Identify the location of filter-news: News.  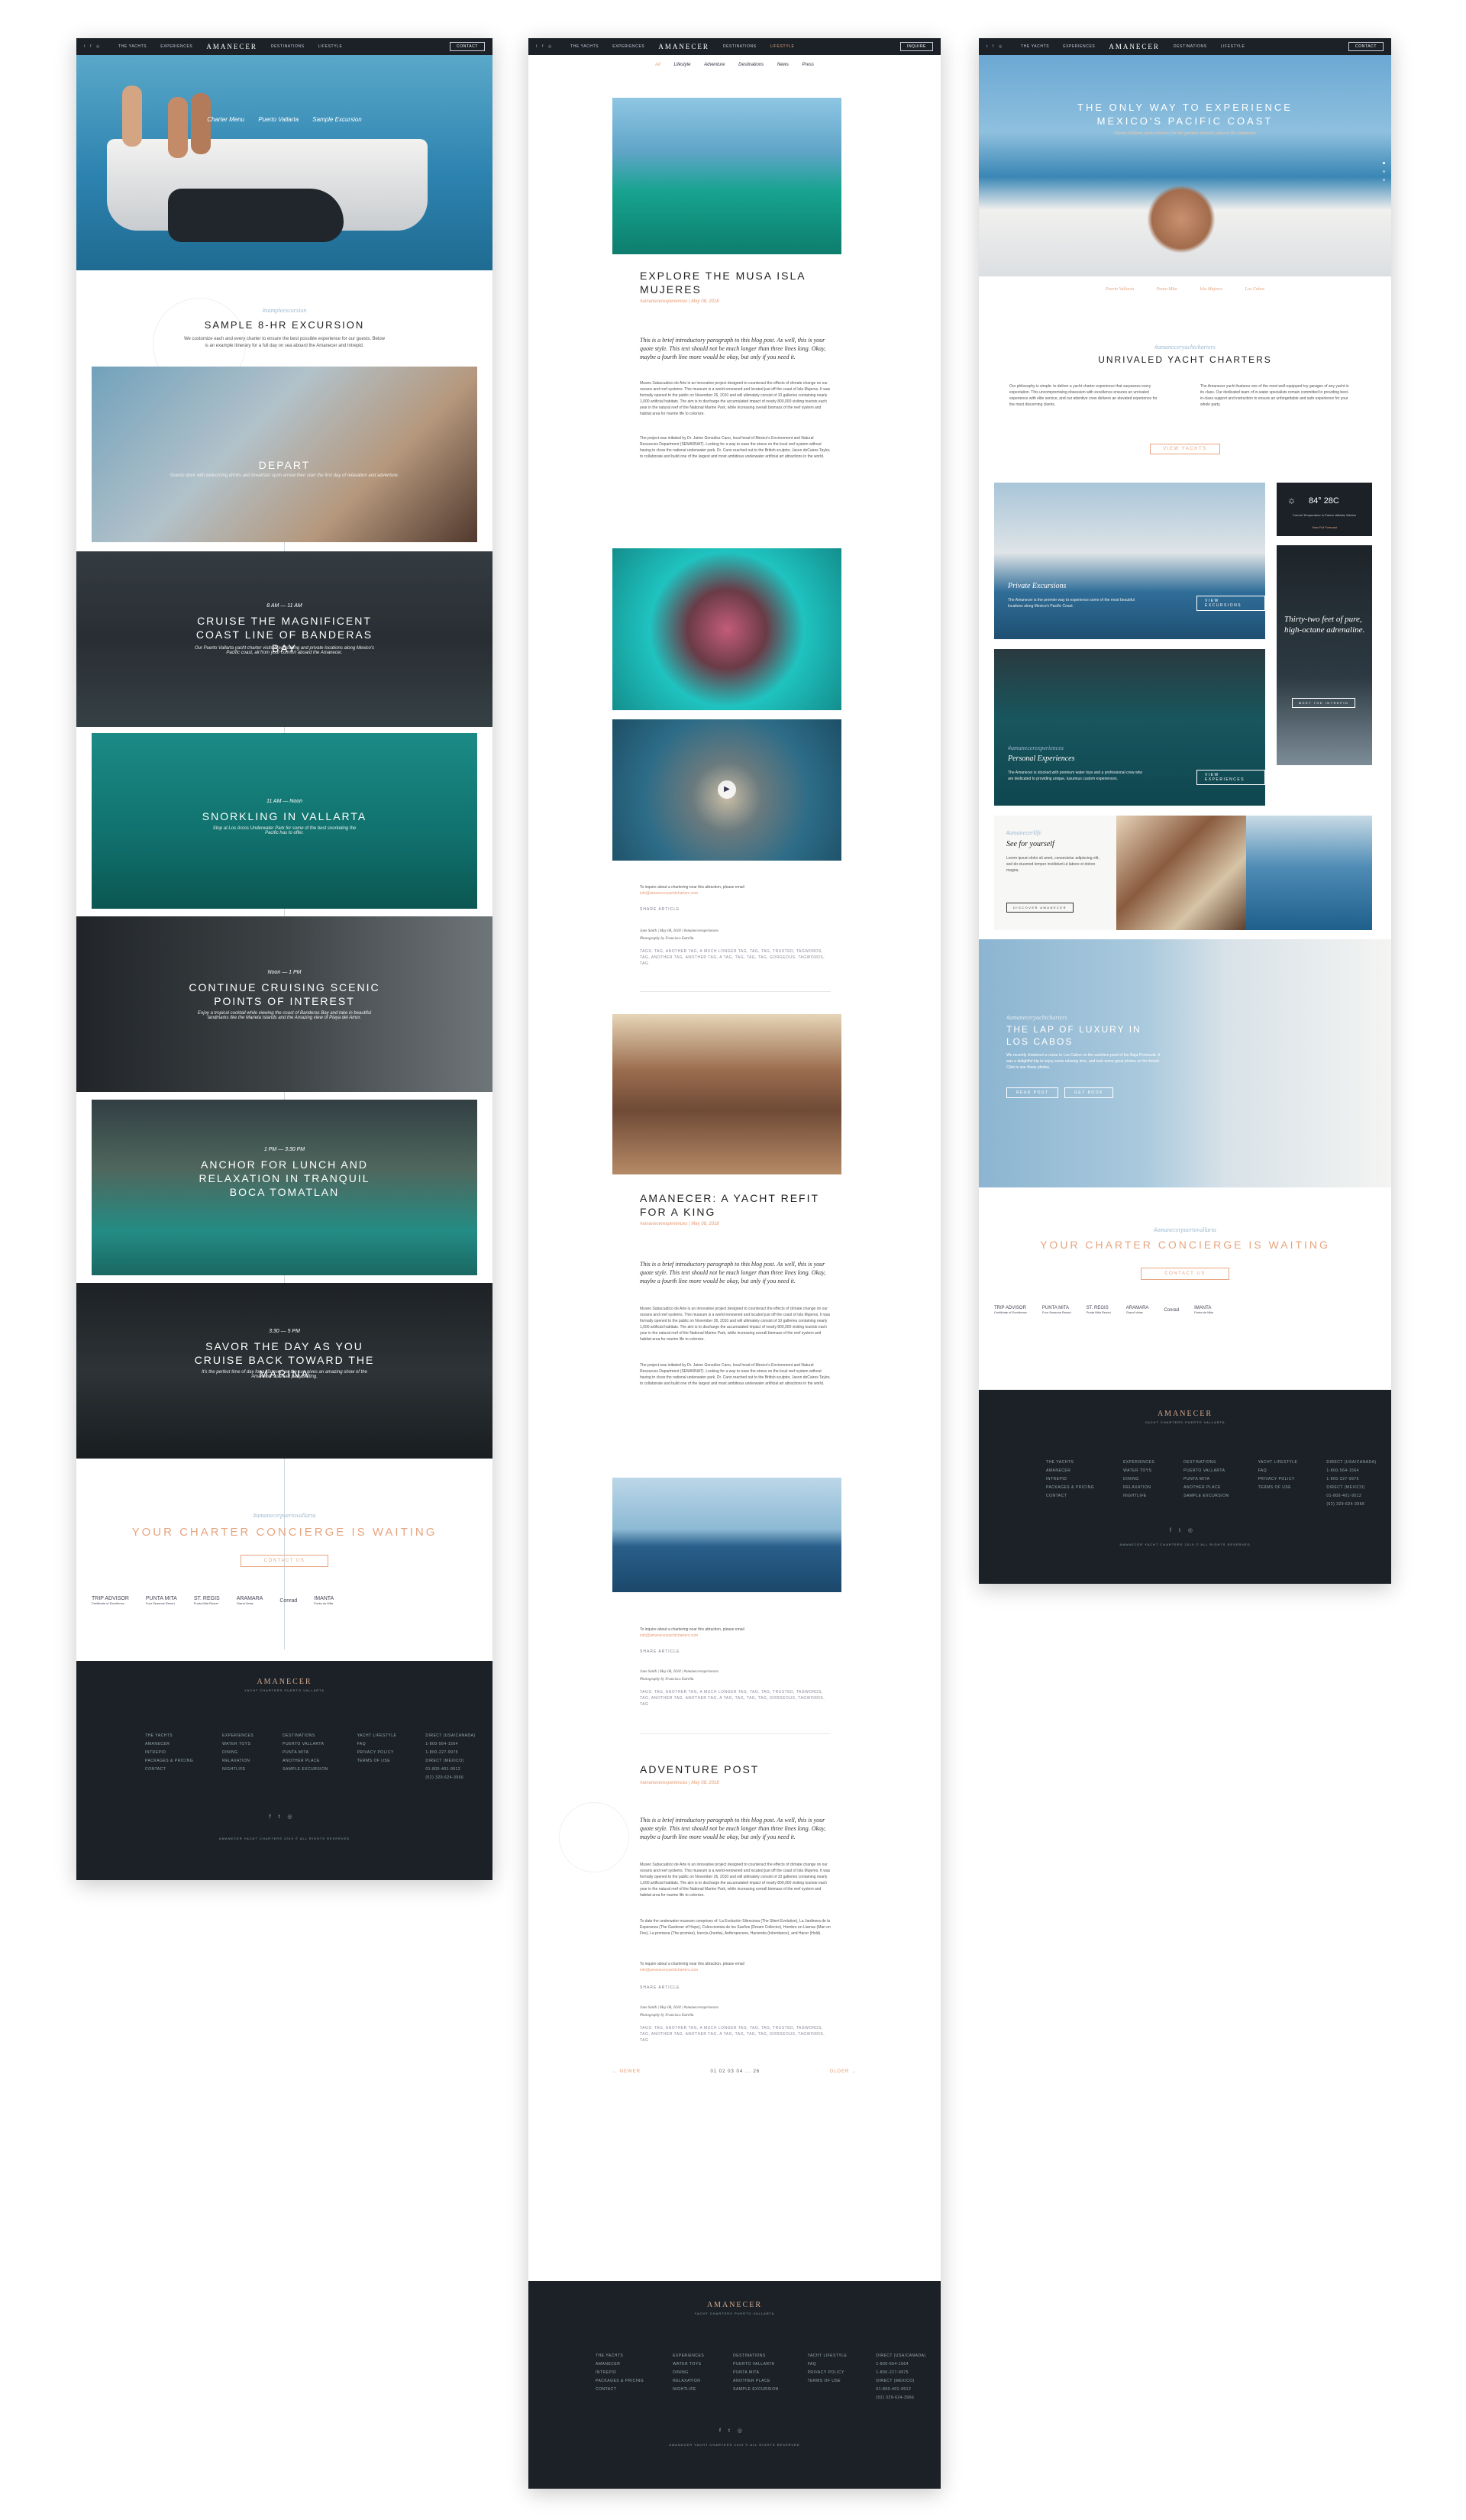
(783, 65).